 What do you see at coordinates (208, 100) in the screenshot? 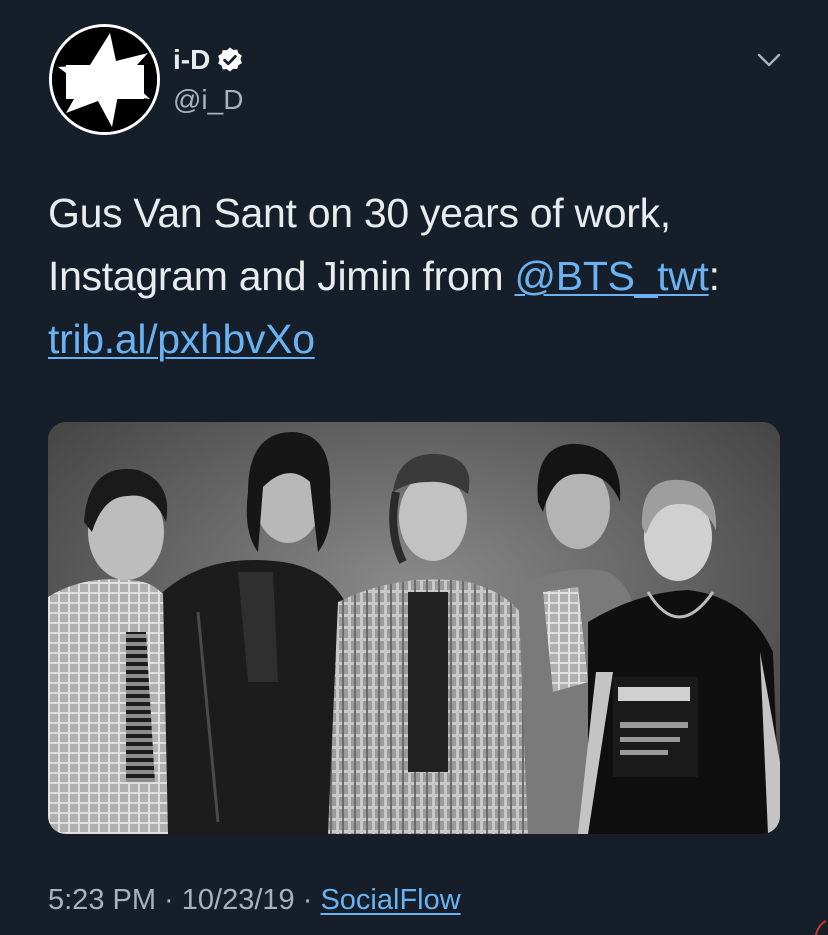
I see `handle: @i_D` at bounding box center [208, 100].